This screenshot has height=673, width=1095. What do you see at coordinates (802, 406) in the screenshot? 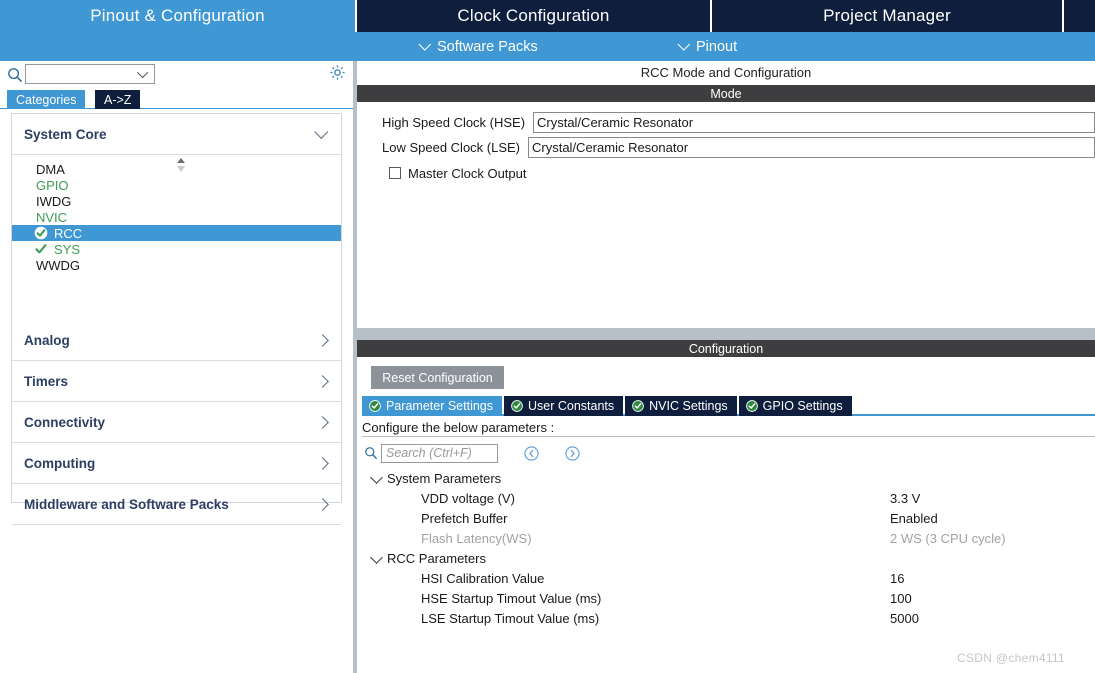
I see `tab-label: GPIO Settings` at bounding box center [802, 406].